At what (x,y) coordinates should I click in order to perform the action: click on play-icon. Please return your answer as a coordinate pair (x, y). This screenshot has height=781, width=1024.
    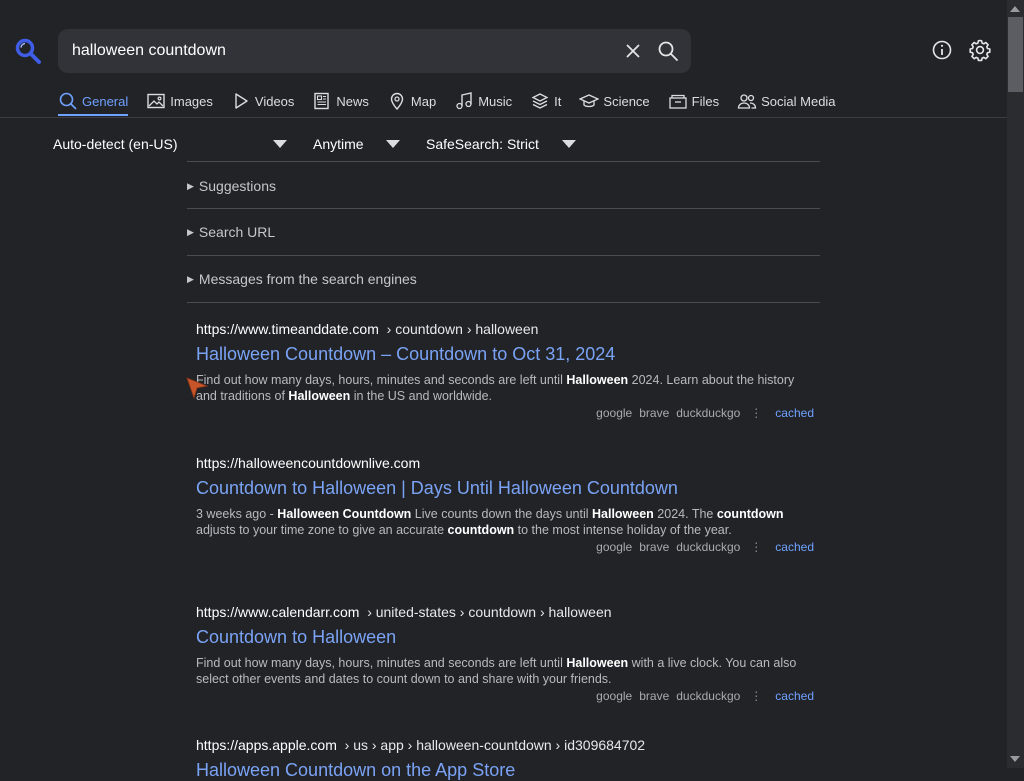
    Looking at the image, I should click on (241, 101).